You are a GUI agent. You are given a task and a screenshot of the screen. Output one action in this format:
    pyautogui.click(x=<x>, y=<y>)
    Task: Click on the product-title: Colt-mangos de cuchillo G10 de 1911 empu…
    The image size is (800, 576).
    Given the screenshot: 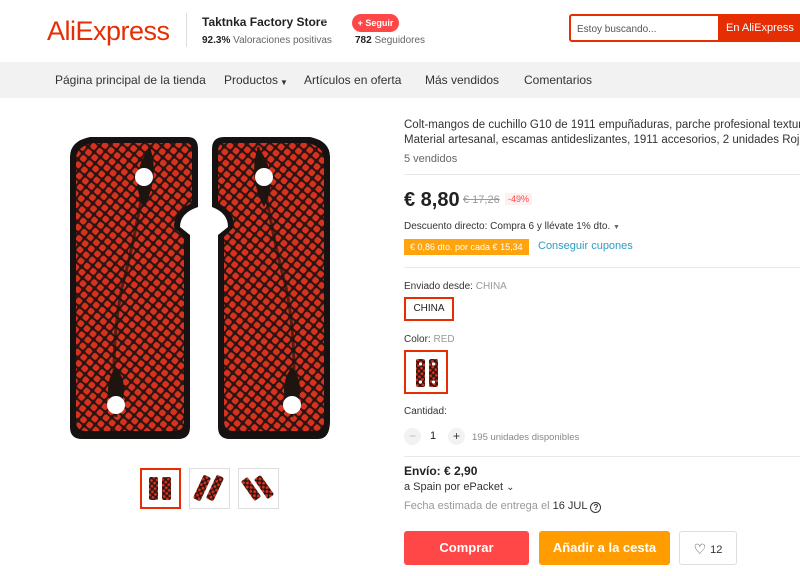 What is the action you would take?
    pyautogui.click(x=602, y=133)
    